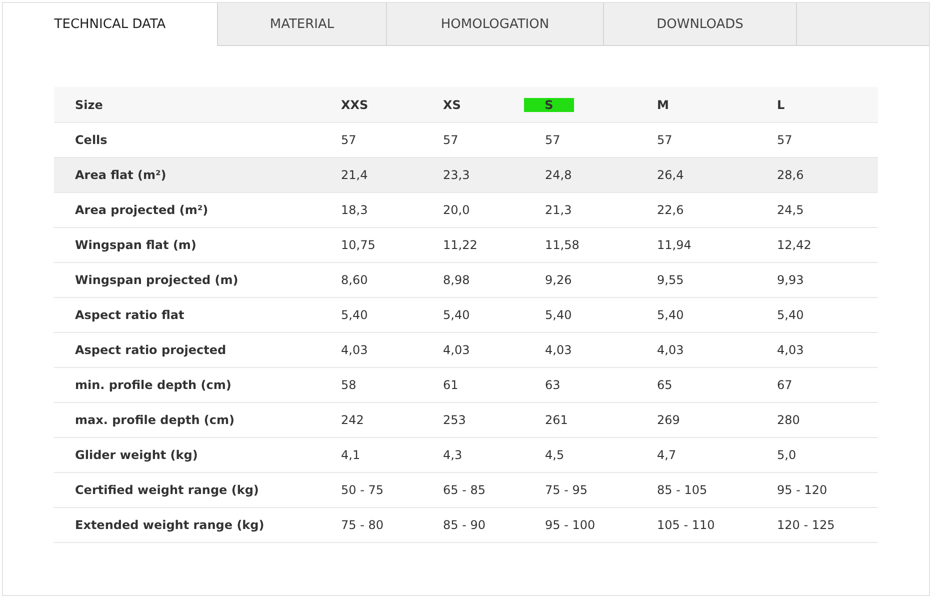 This screenshot has width=932, height=600. Describe the element at coordinates (663, 105) in the screenshot. I see `size-header: M` at that location.